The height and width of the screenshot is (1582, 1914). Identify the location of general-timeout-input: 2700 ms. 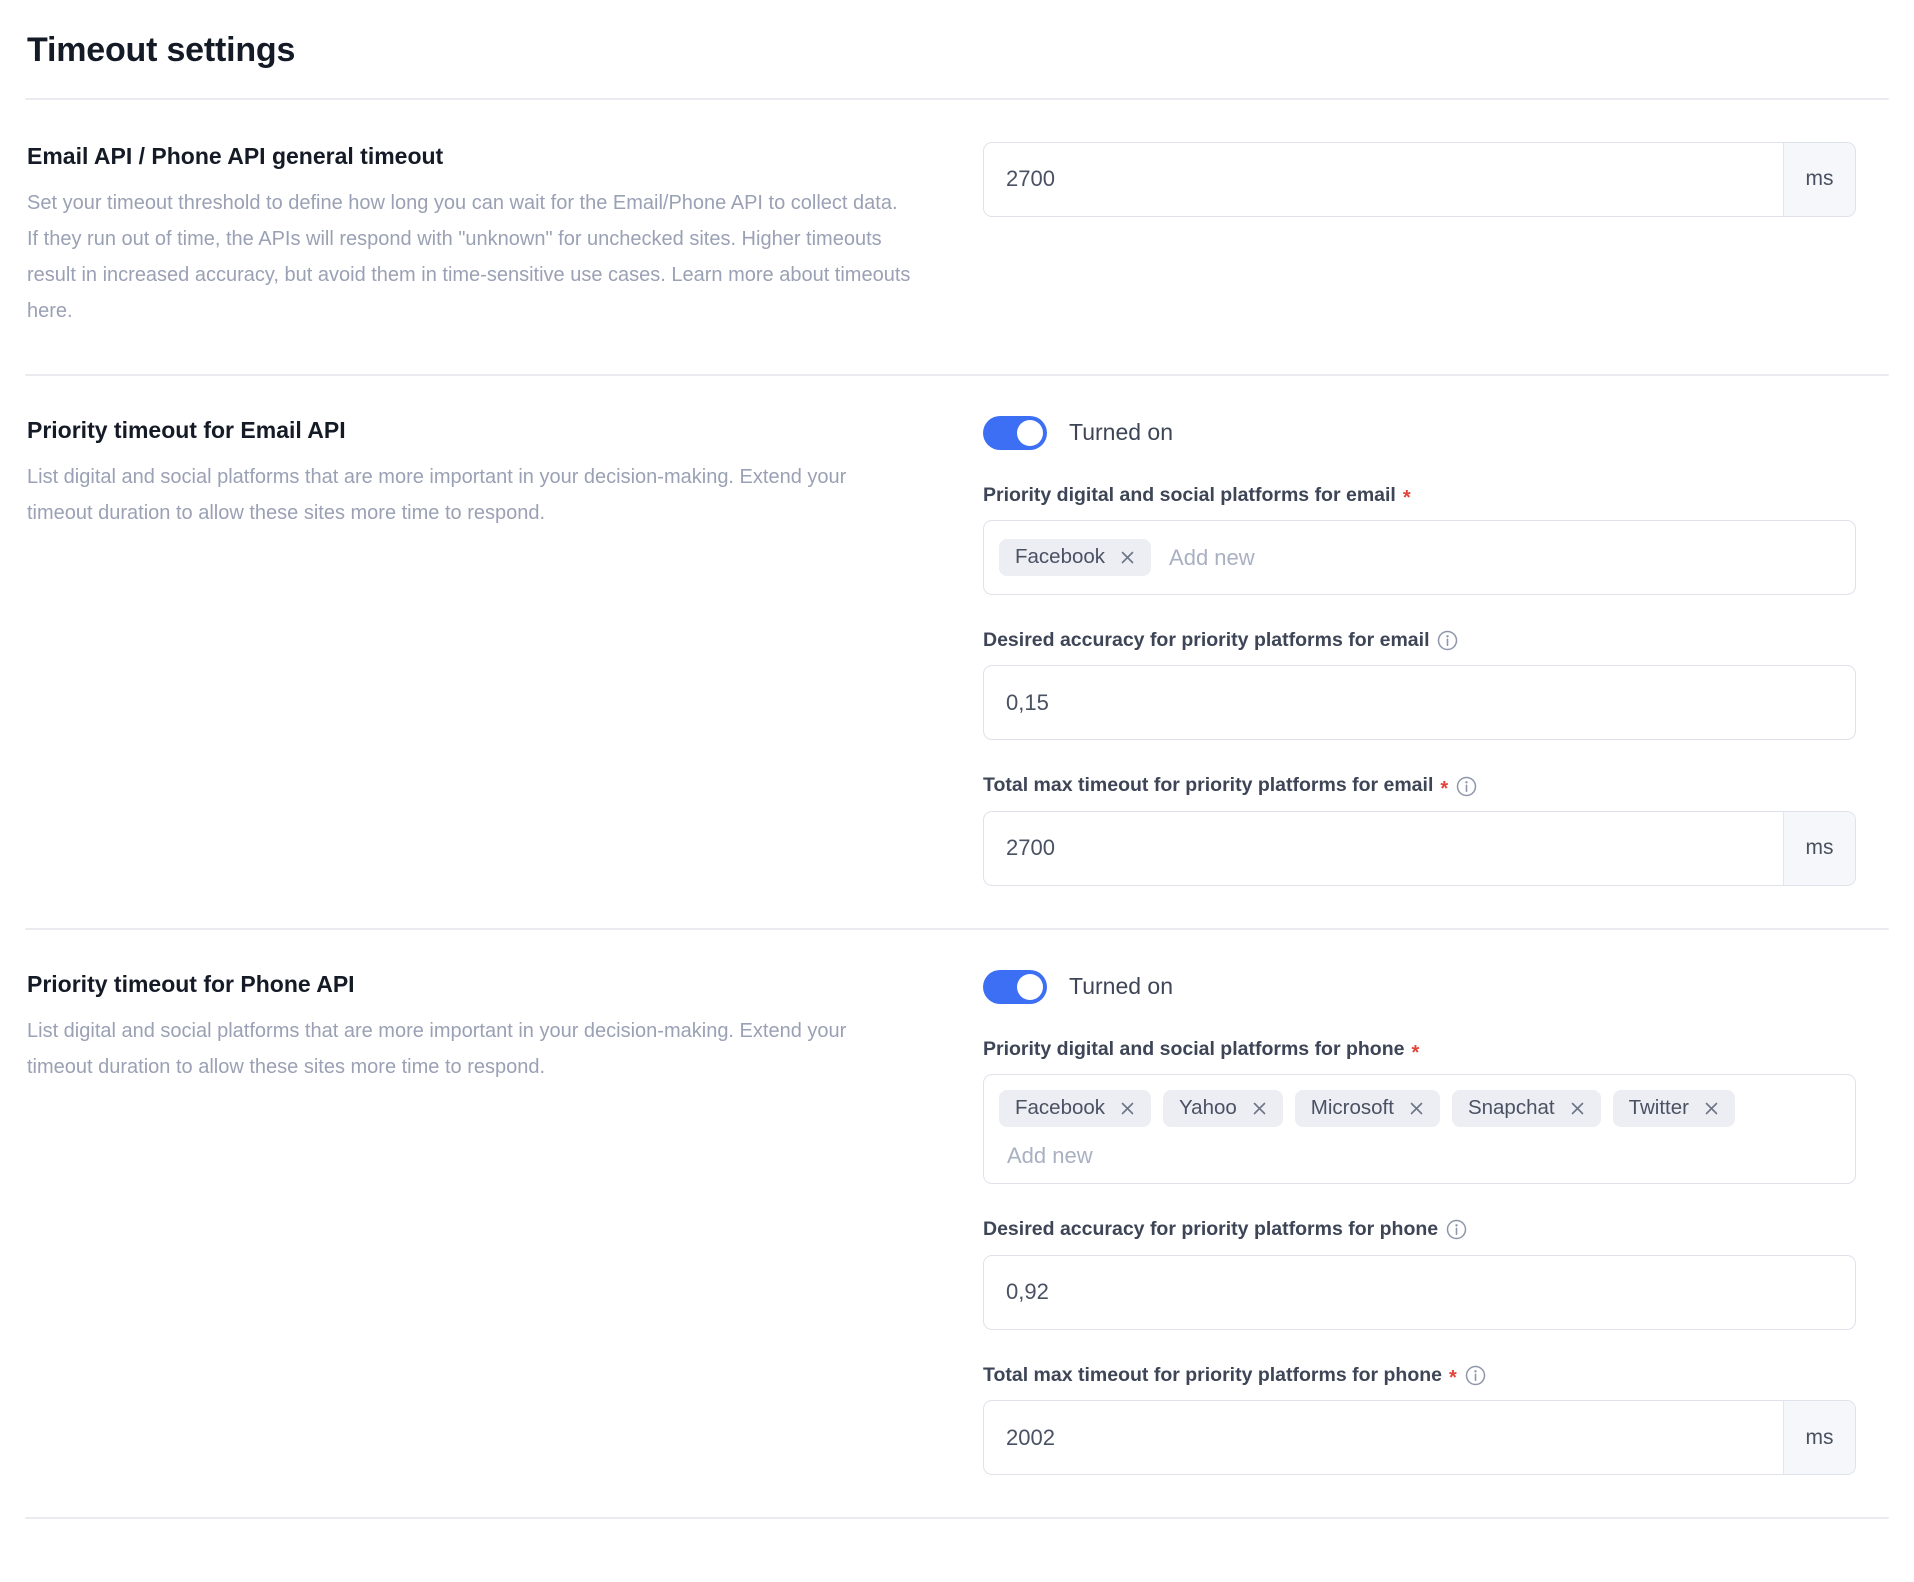
(1419, 179).